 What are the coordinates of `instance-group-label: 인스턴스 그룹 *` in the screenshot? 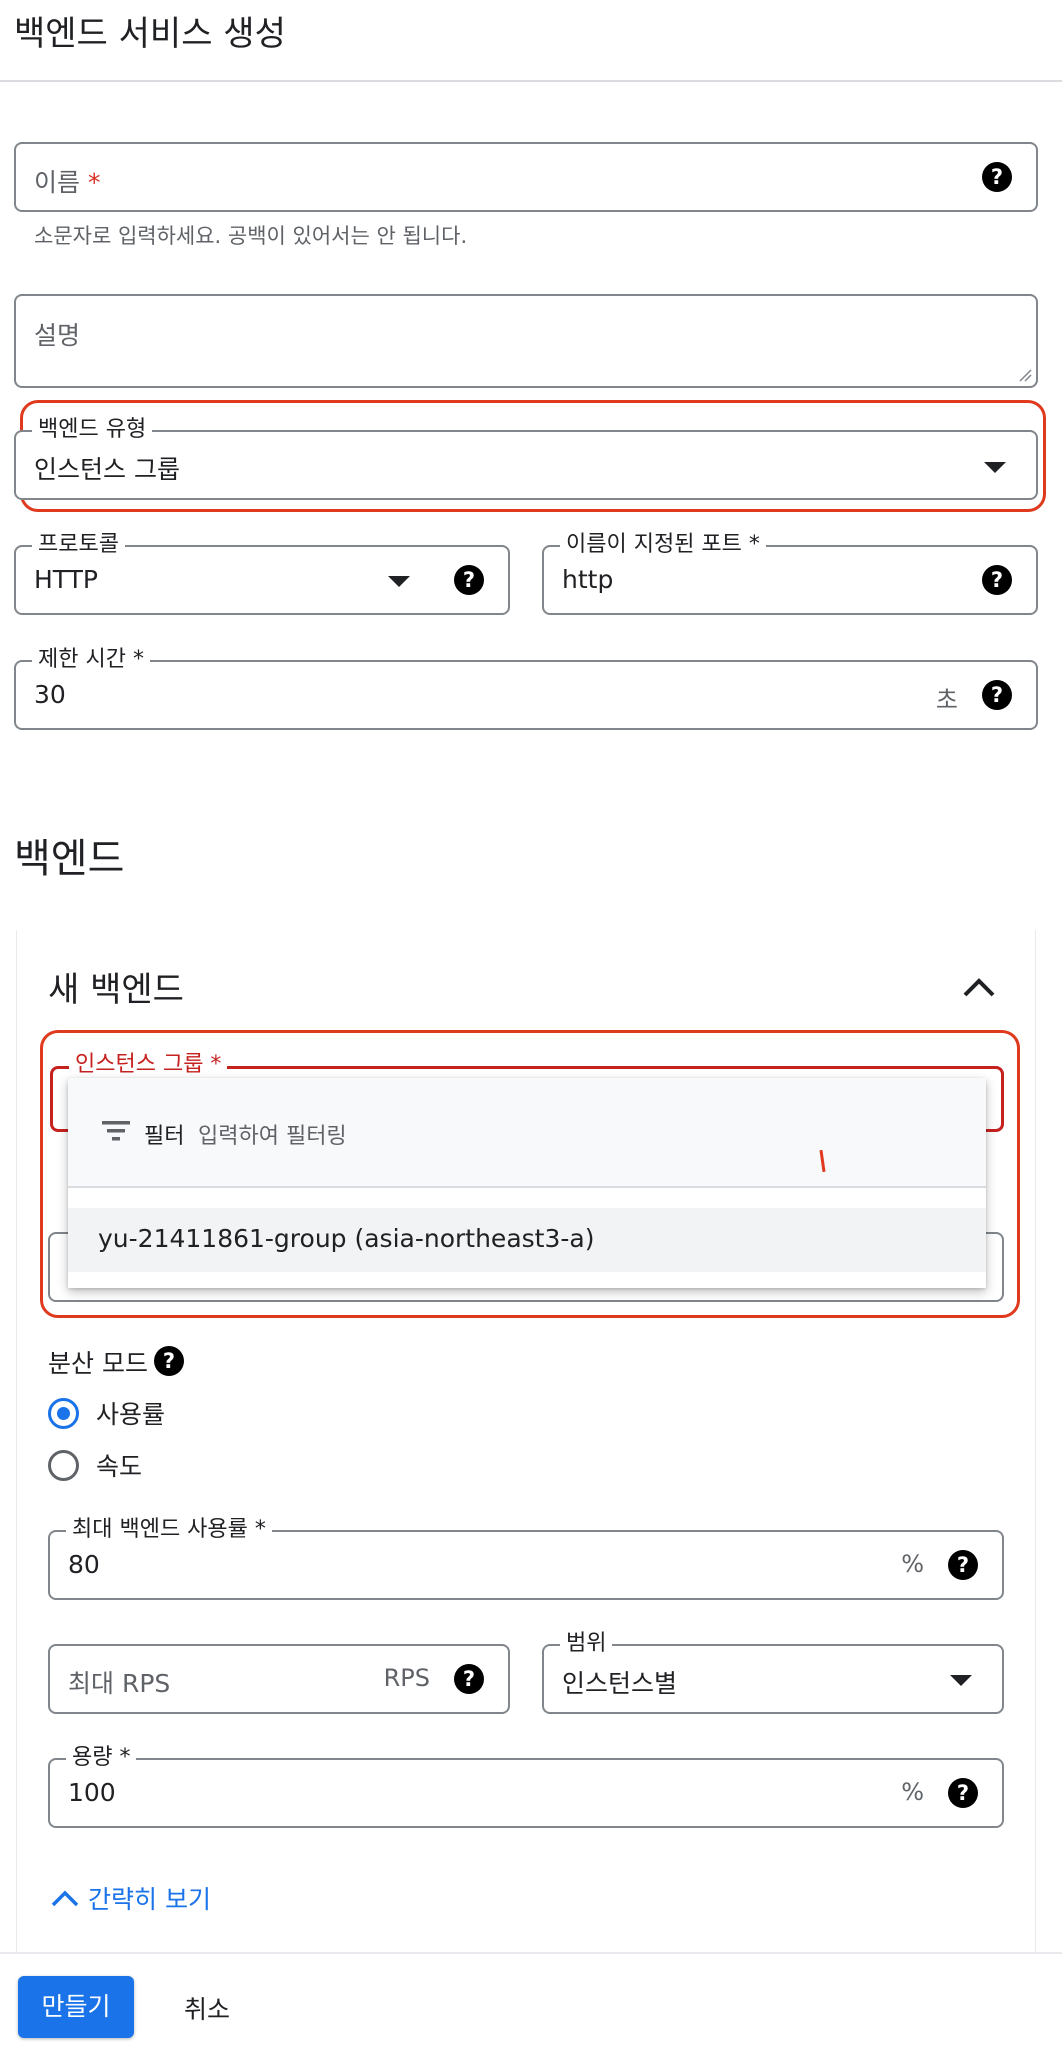 It's located at (148, 1065).